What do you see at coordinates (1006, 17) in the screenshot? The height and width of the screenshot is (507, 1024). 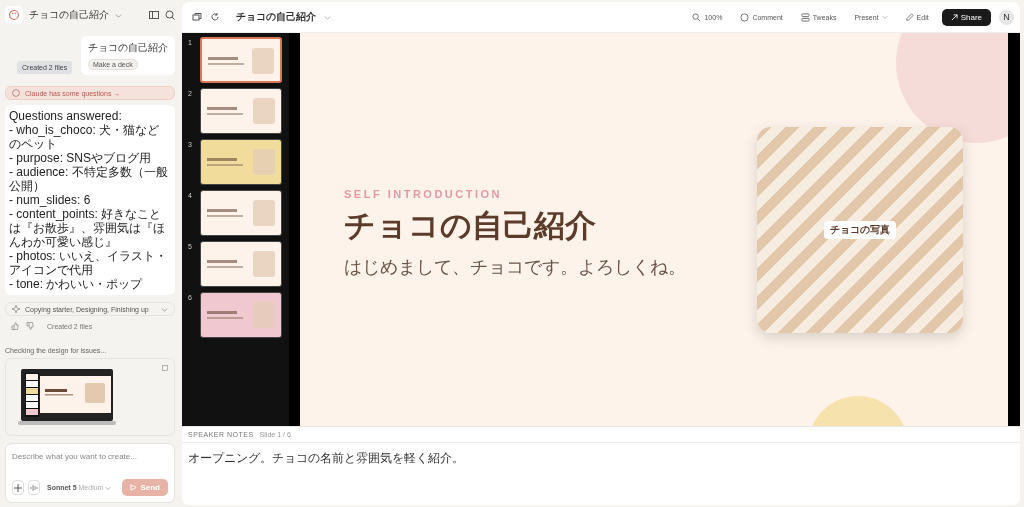 I see `user-avatar: N` at bounding box center [1006, 17].